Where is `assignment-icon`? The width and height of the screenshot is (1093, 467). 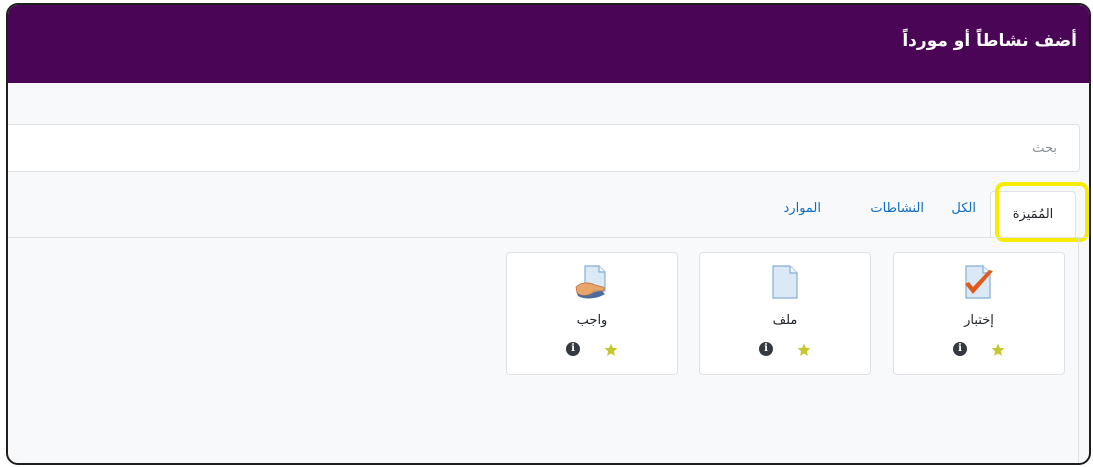
assignment-icon is located at coordinates (592, 283).